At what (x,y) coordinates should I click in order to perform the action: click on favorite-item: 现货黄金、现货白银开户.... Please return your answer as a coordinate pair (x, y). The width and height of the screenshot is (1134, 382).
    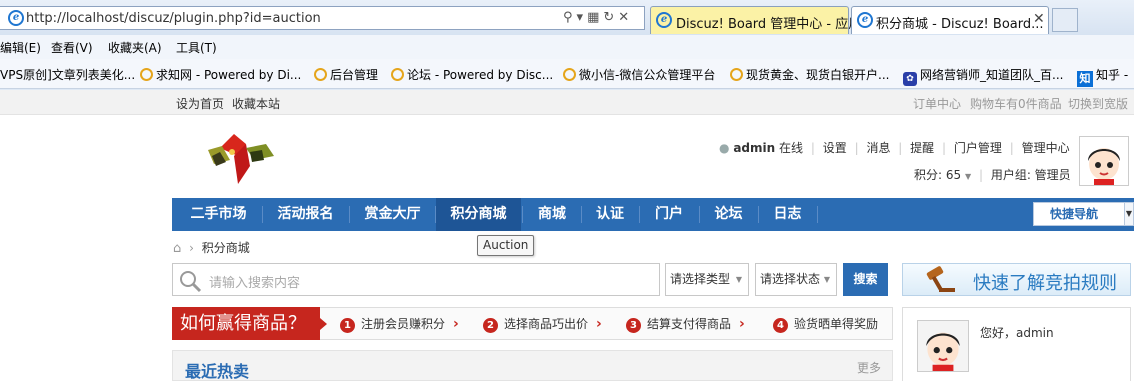
    Looking at the image, I should click on (809, 74).